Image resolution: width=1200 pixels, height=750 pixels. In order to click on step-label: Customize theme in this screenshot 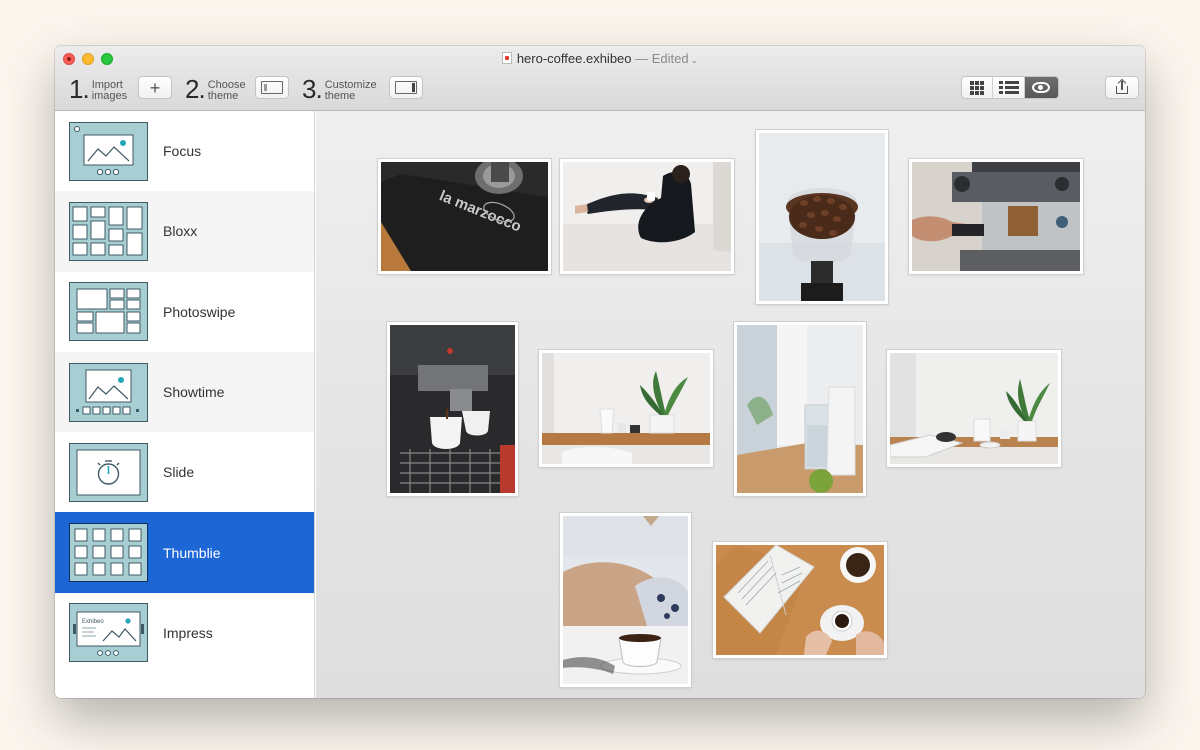, I will do `click(351, 91)`.